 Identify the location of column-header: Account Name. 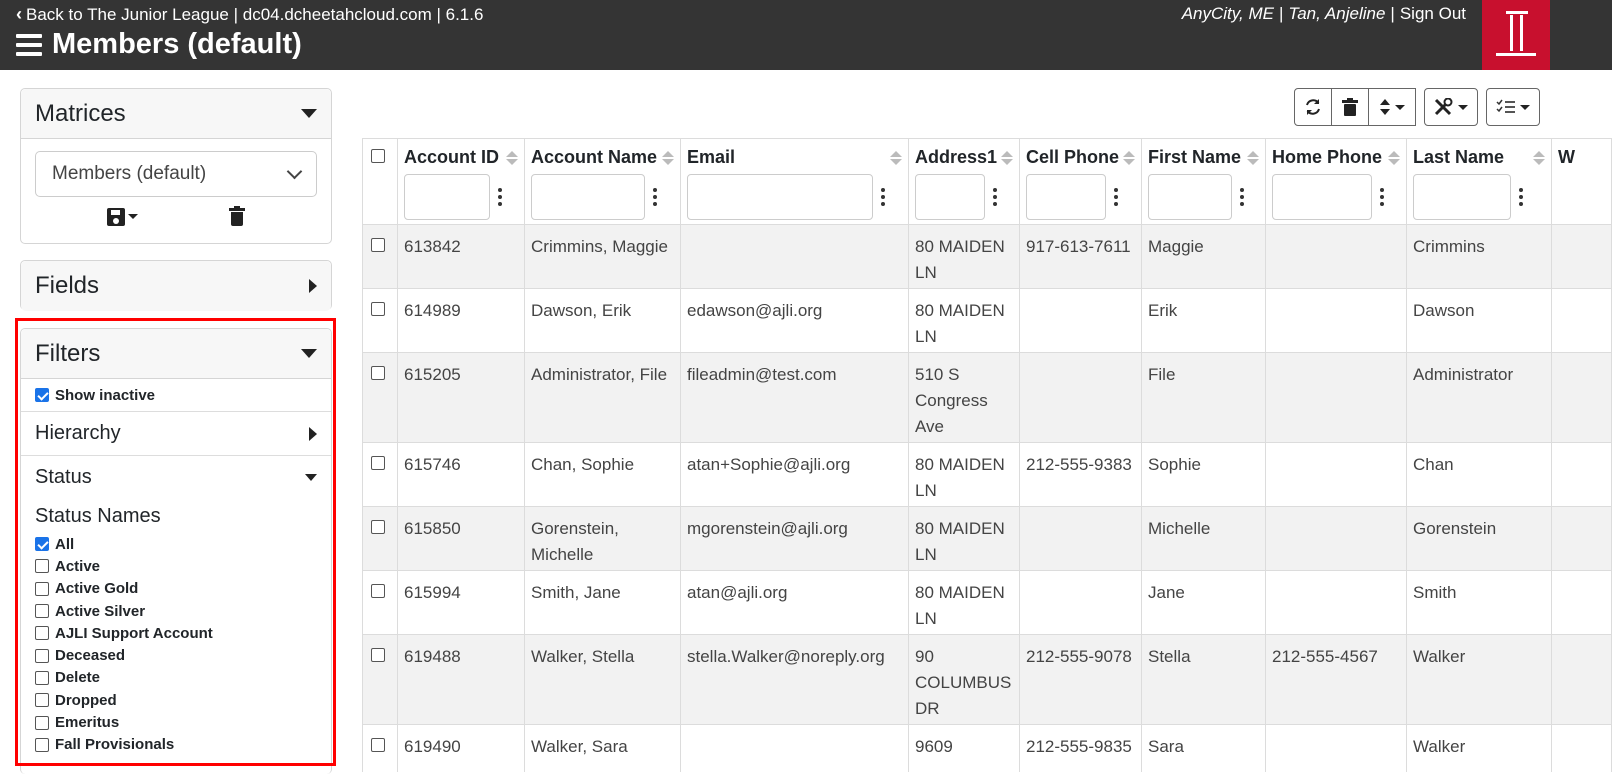
(602, 181).